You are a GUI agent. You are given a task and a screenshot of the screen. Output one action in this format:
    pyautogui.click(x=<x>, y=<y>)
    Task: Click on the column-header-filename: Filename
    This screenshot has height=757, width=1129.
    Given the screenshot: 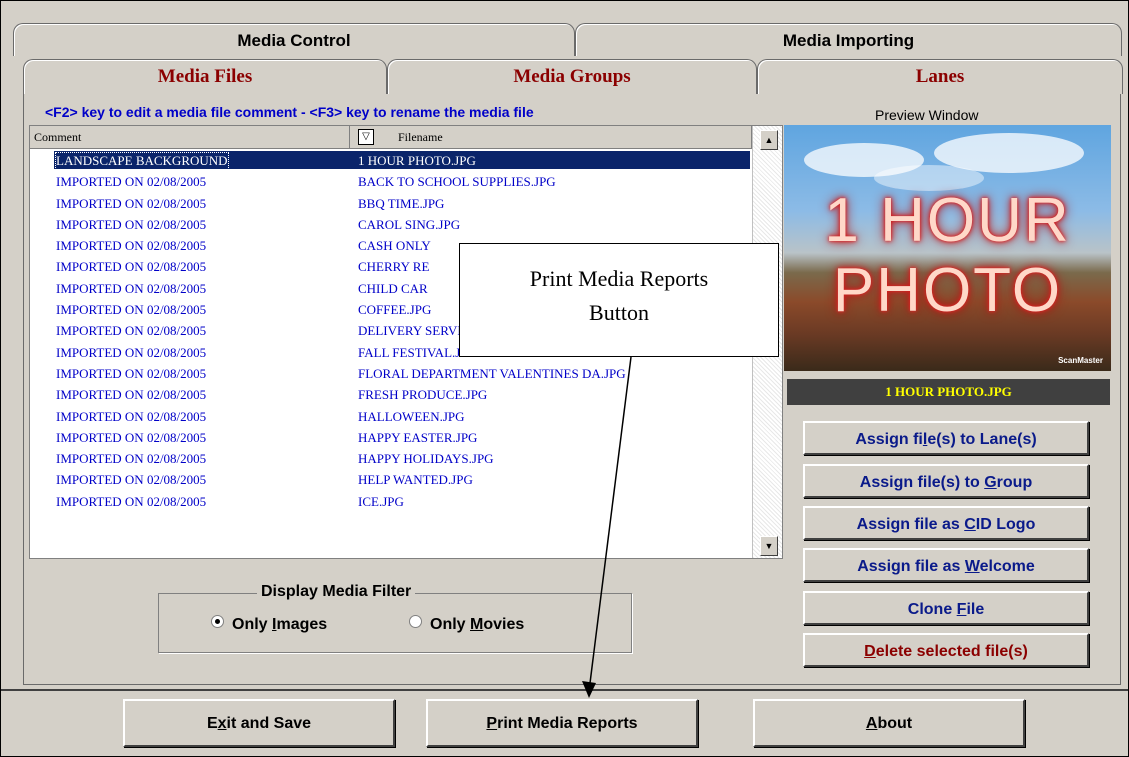 What is the action you would take?
    pyautogui.click(x=551, y=137)
    